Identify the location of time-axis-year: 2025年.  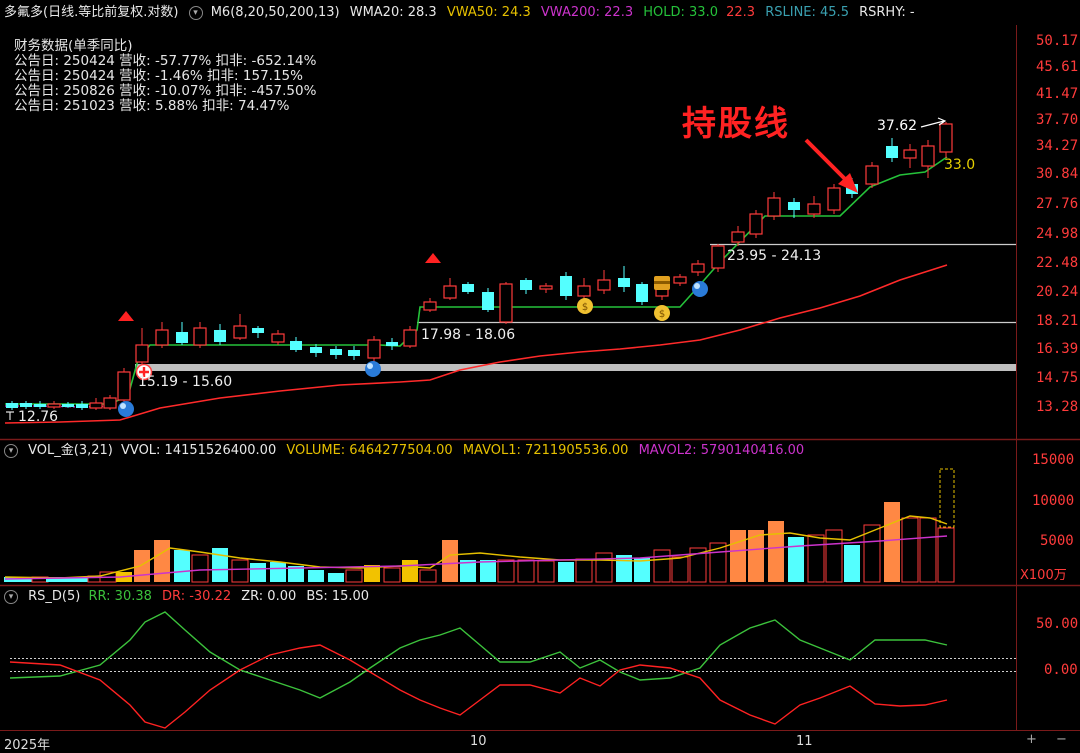
(27, 745).